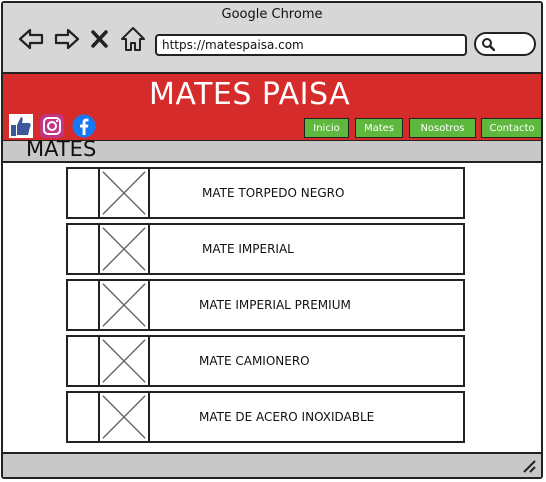 Image resolution: width=546 pixels, height=482 pixels. What do you see at coordinates (272, 150) in the screenshot?
I see `section-bar: MATES` at bounding box center [272, 150].